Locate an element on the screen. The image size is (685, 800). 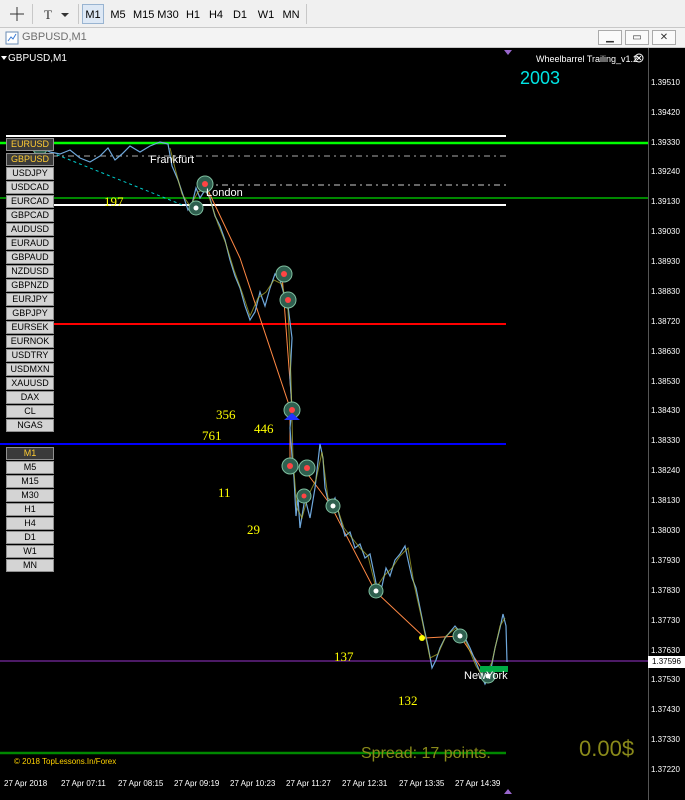
symbol-button-ngas: NGAS is located at coordinates (30, 425).